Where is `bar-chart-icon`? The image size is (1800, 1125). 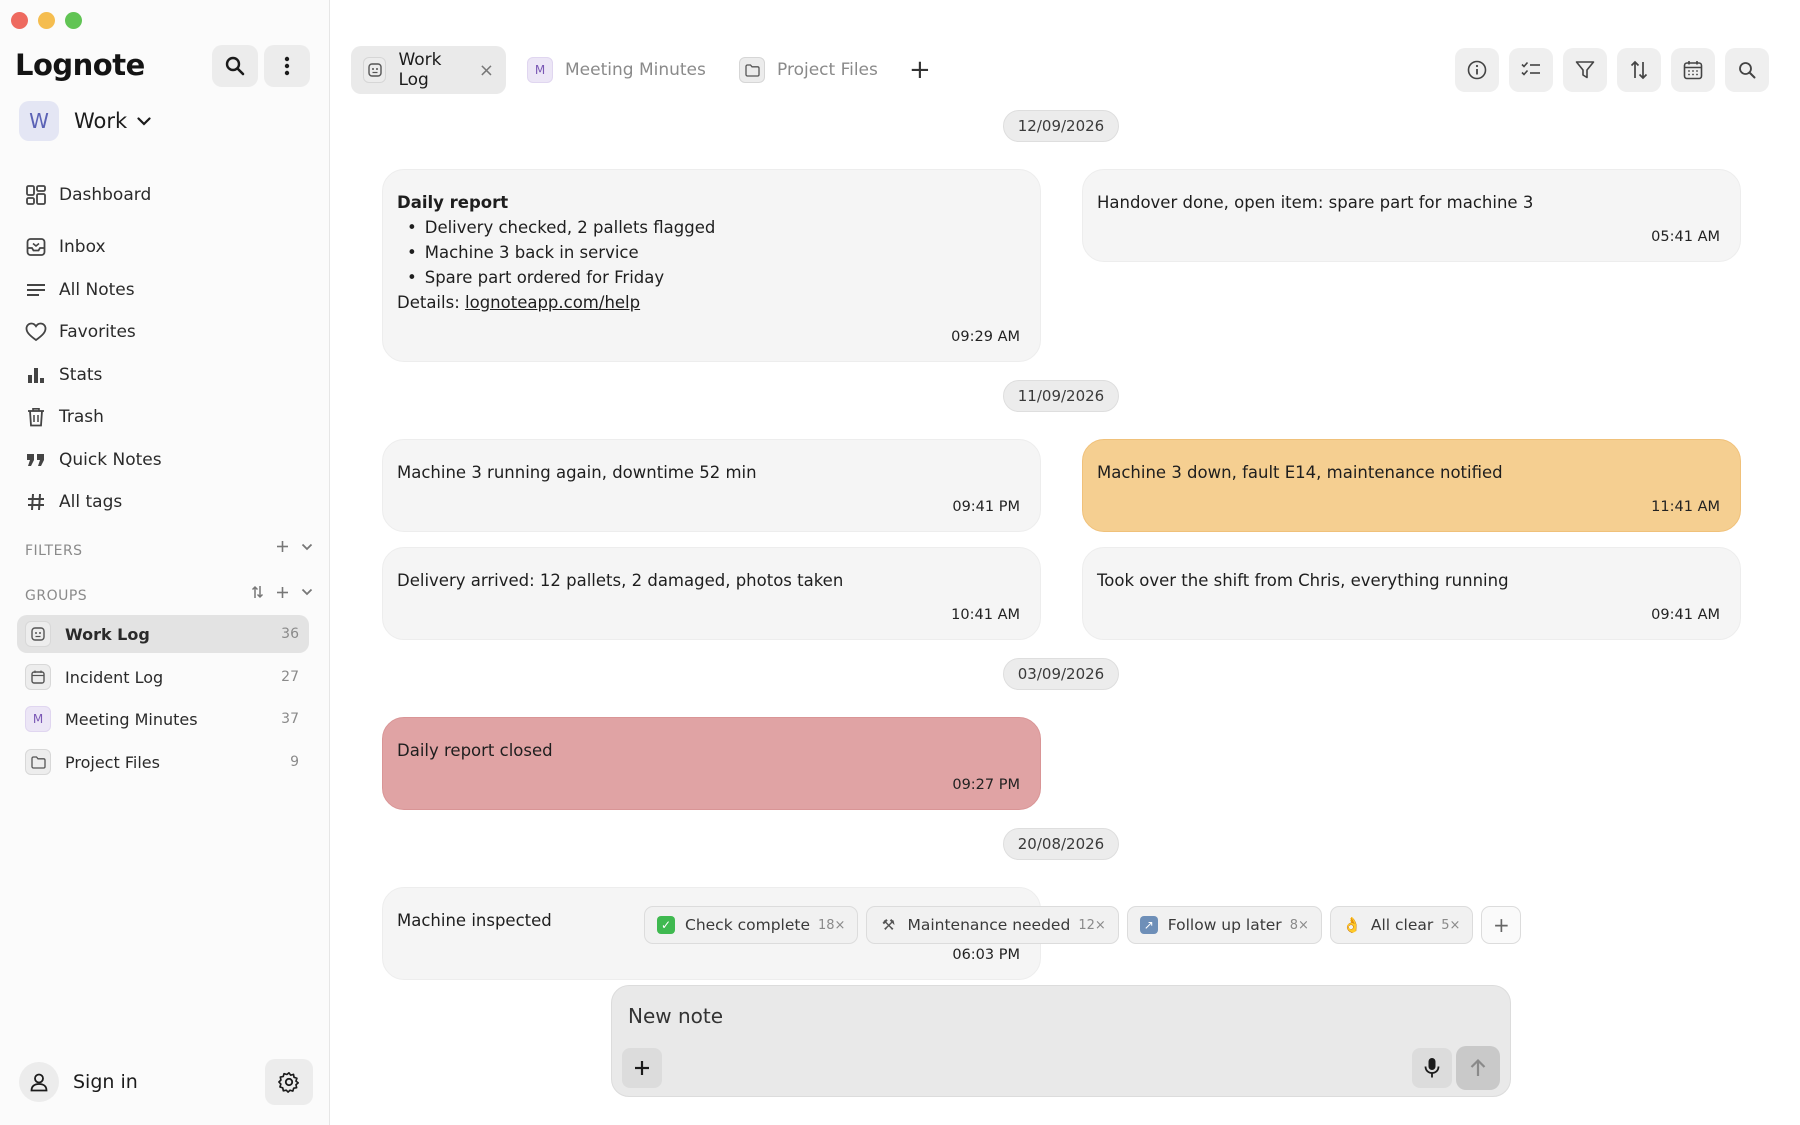 bar-chart-icon is located at coordinates (36, 375).